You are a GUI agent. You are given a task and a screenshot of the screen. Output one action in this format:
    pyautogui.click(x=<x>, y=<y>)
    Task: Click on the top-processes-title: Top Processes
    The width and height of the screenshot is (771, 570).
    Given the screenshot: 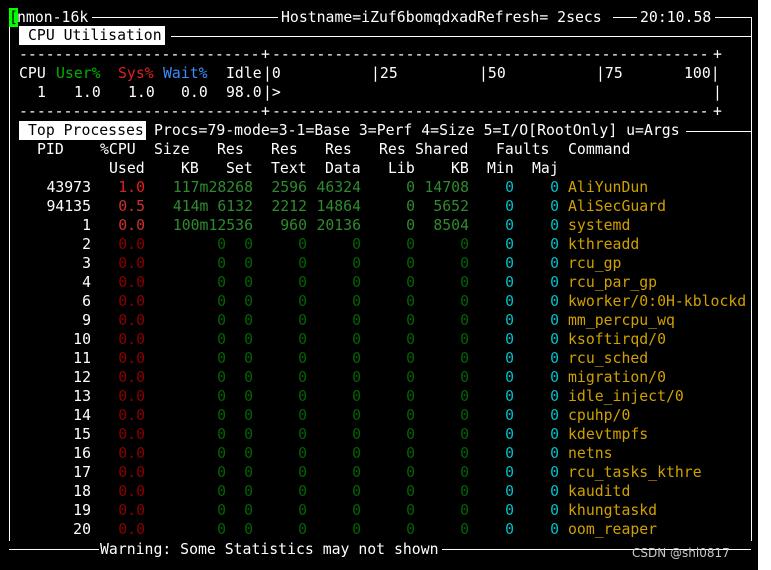 What is the action you would take?
    pyautogui.click(x=82, y=130)
    